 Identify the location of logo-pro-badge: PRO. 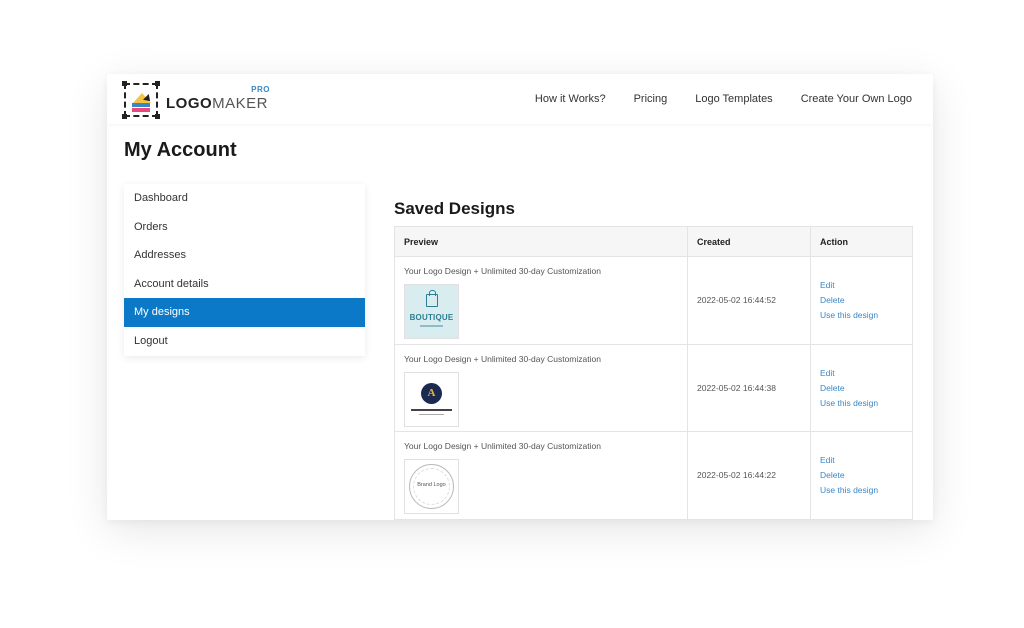
(261, 89).